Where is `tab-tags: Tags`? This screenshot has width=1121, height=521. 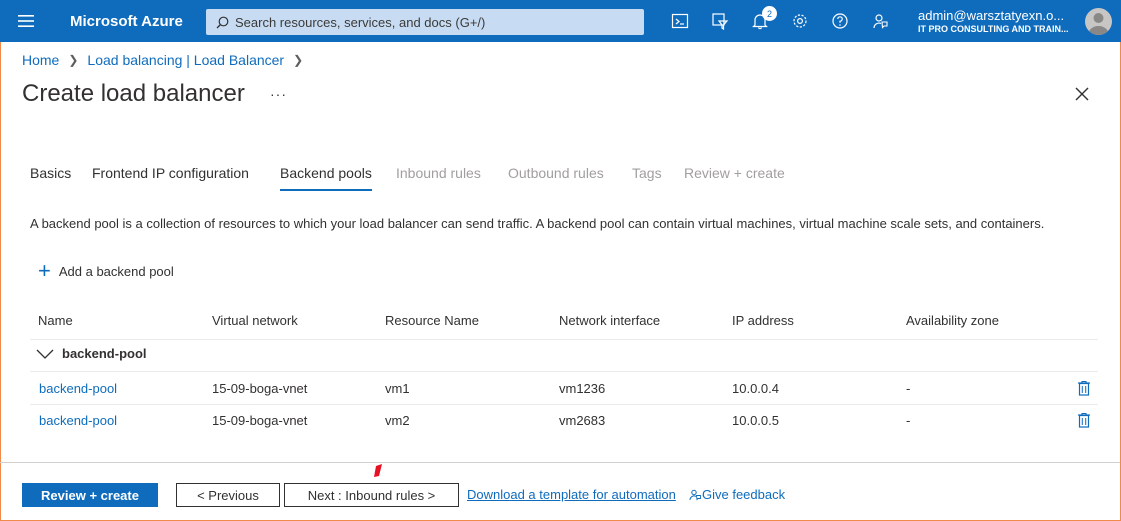 tab-tags: Tags is located at coordinates (647, 173).